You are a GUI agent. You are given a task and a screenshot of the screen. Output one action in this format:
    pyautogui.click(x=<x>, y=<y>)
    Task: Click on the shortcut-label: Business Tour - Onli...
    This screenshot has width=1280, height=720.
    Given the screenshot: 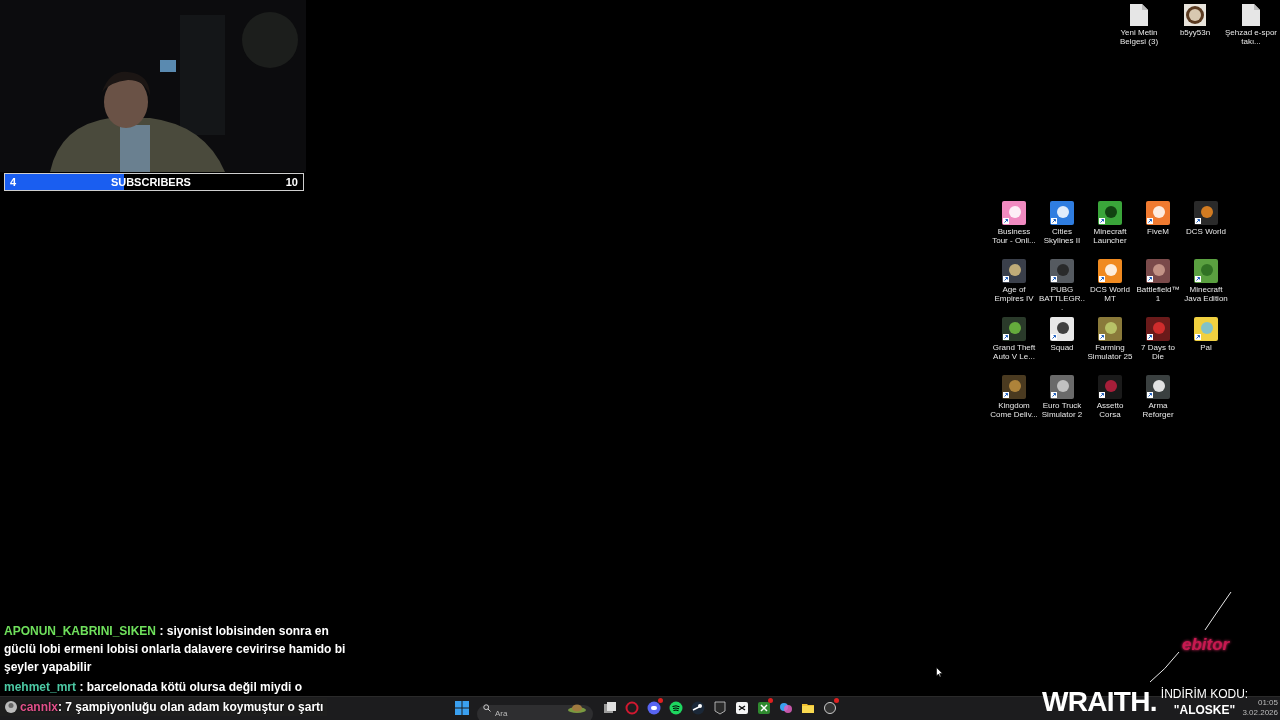 What is the action you would take?
    pyautogui.click(x=1014, y=236)
    